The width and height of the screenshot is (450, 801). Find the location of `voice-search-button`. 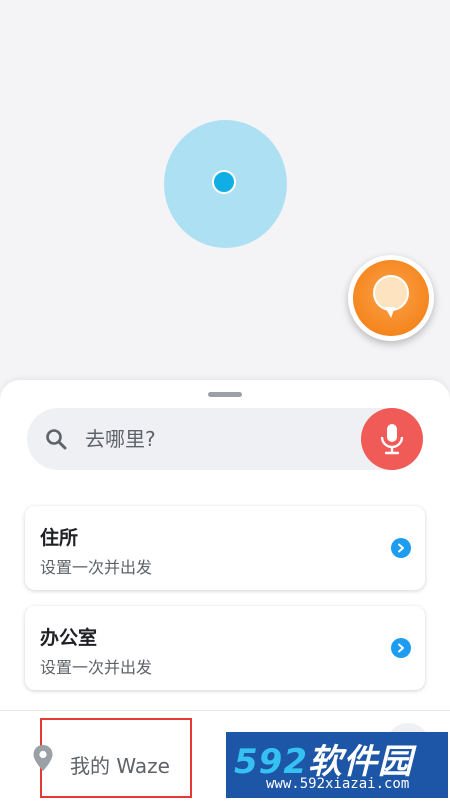

voice-search-button is located at coordinates (392, 439).